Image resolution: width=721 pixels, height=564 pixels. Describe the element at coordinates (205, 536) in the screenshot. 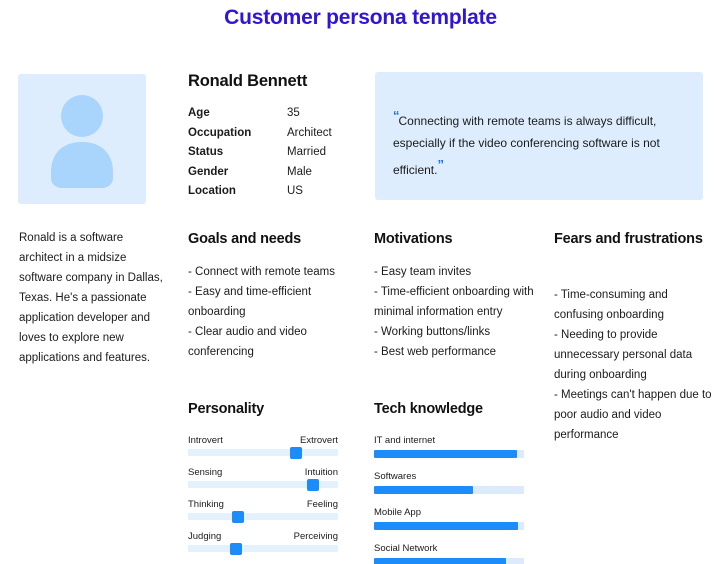

I see `slider-left-label: Judging` at that location.